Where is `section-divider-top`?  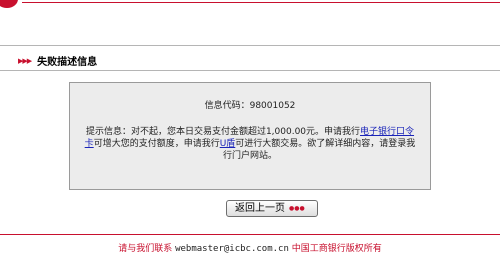
section-divider-top is located at coordinates (250, 45).